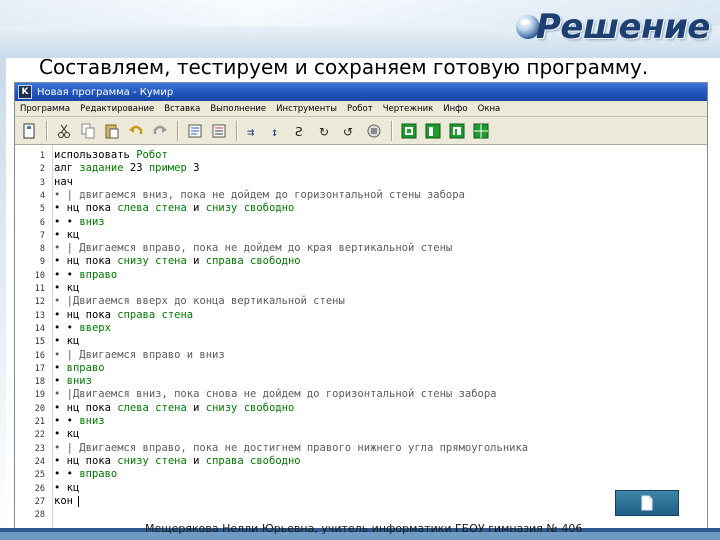  What do you see at coordinates (360, 109) in the screenshot?
I see `menu-item: Робот` at bounding box center [360, 109].